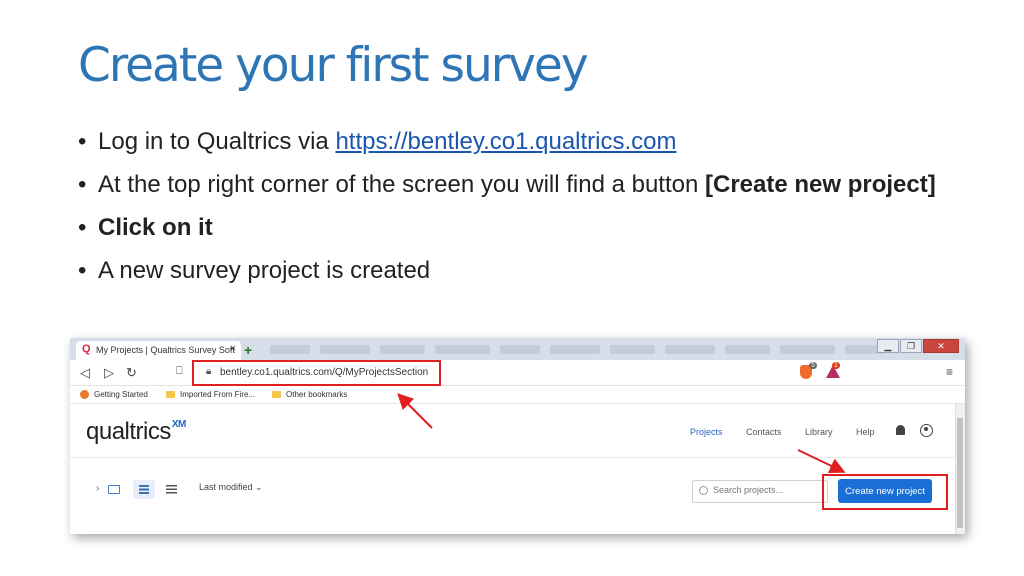 This screenshot has height=576, width=1024. I want to click on bullet-click-text: Click on it, so click(155, 227).